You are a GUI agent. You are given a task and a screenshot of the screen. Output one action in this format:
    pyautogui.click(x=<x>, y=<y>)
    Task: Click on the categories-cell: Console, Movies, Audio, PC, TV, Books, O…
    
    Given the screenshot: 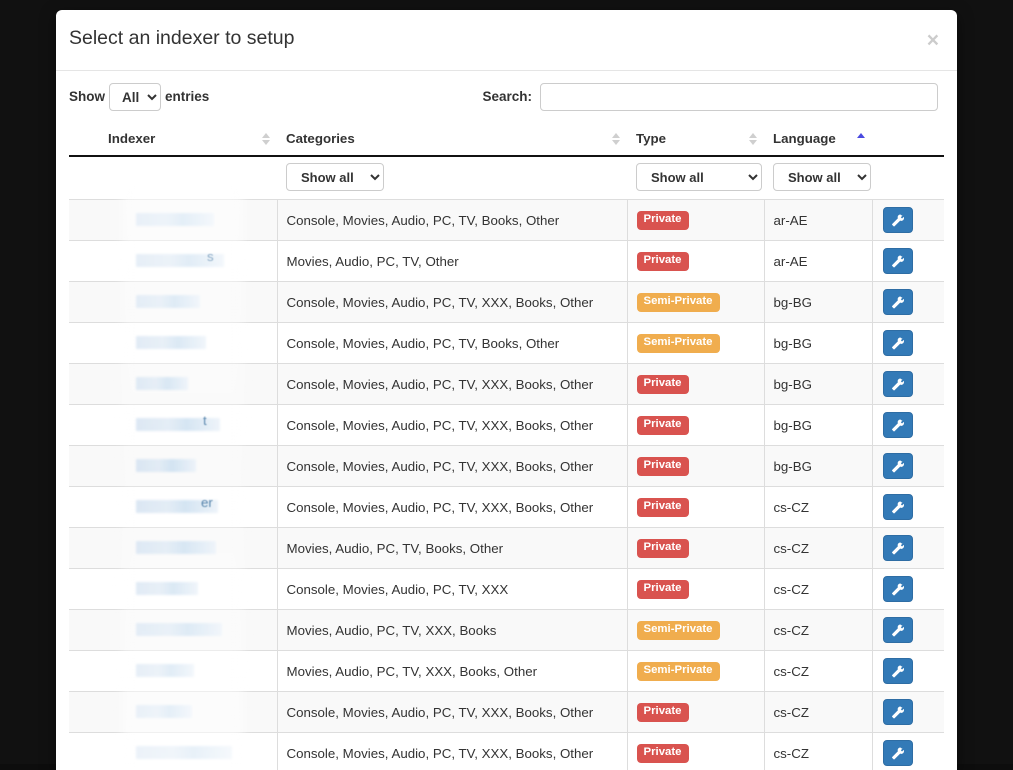 What is the action you would take?
    pyautogui.click(x=452, y=343)
    